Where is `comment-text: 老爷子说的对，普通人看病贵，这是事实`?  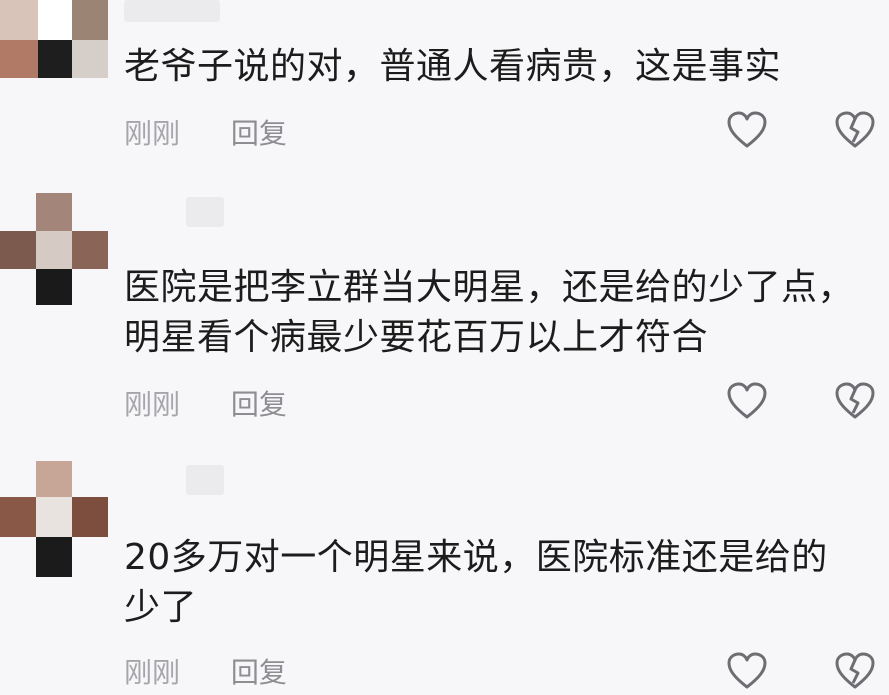
comment-text: 老爷子说的对，普通人看病贵，这是事实 is located at coordinates (453, 66).